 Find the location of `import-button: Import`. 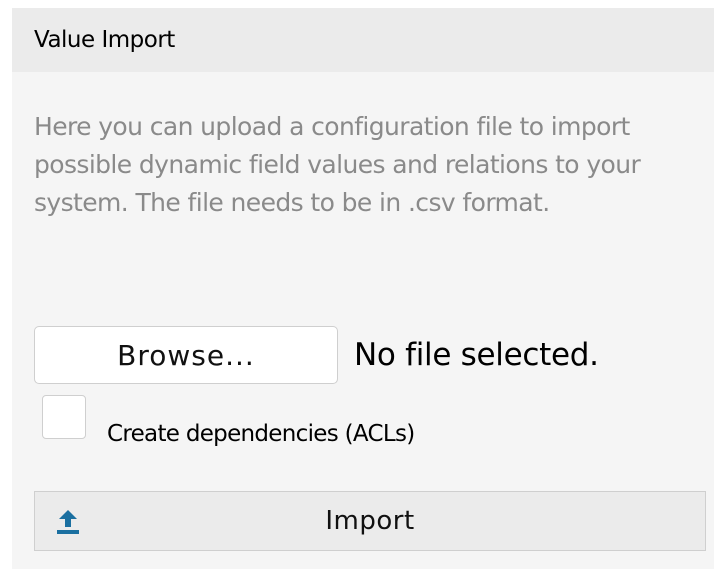

import-button: Import is located at coordinates (370, 521).